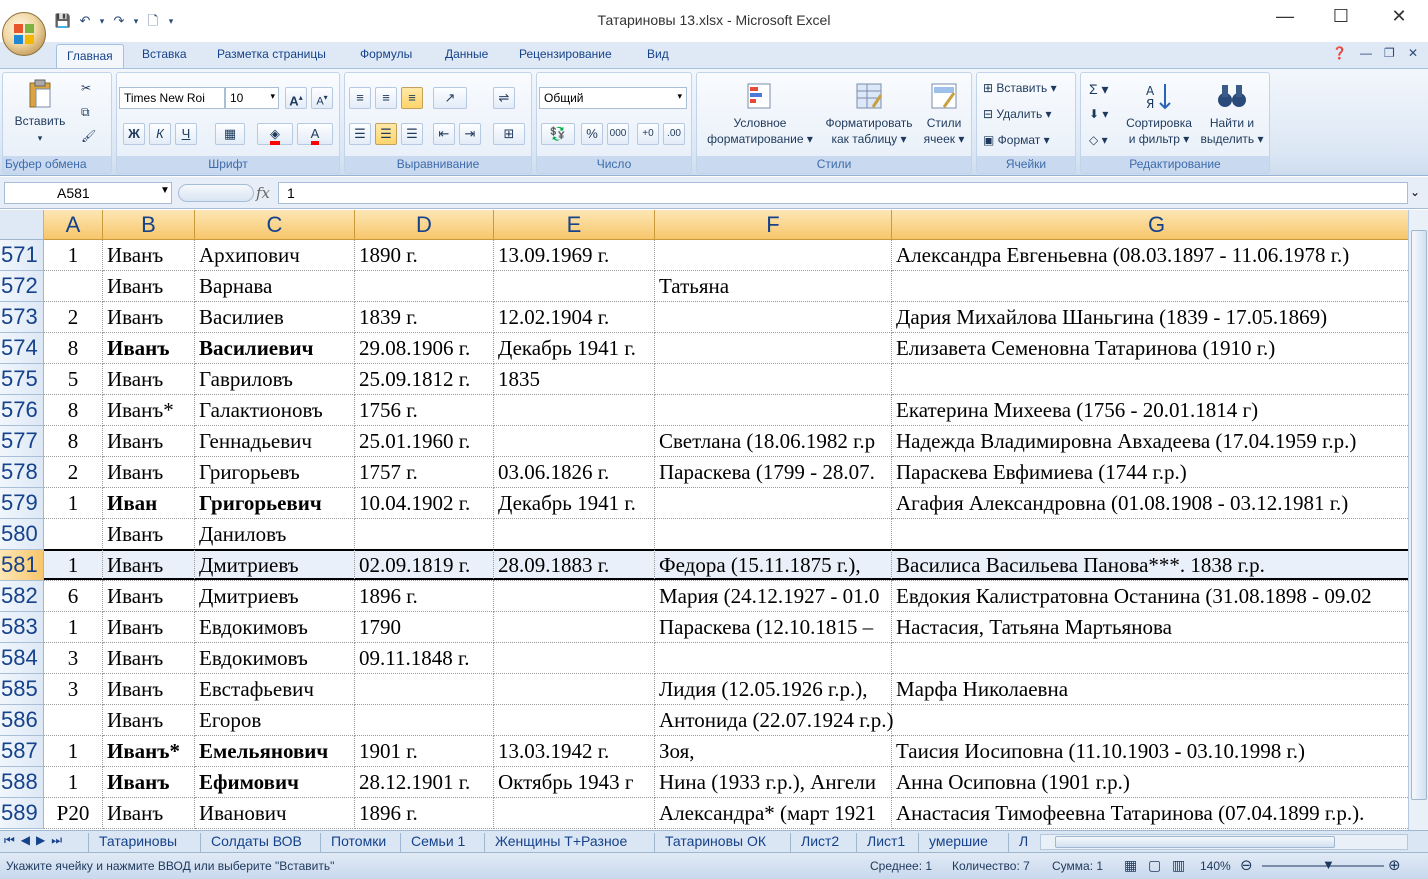  I want to click on column-header-b: B, so click(149, 225).